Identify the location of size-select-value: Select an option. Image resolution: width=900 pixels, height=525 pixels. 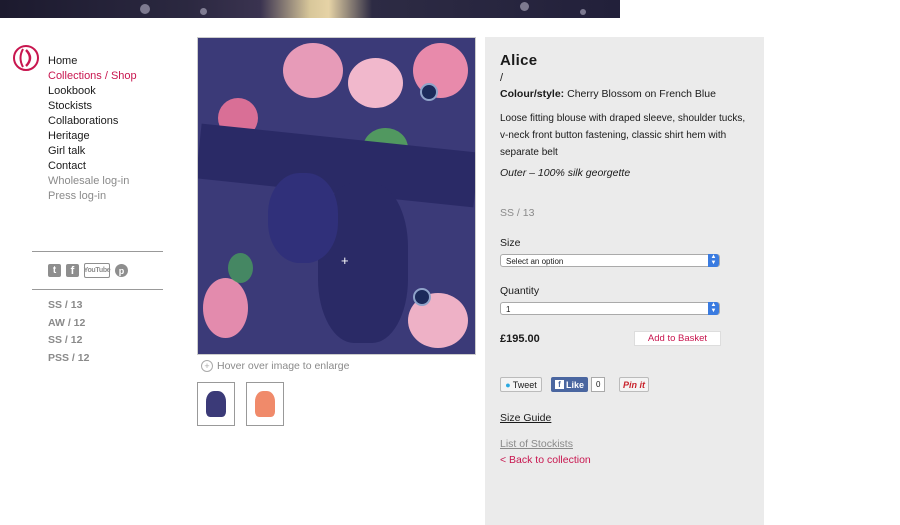
(535, 261).